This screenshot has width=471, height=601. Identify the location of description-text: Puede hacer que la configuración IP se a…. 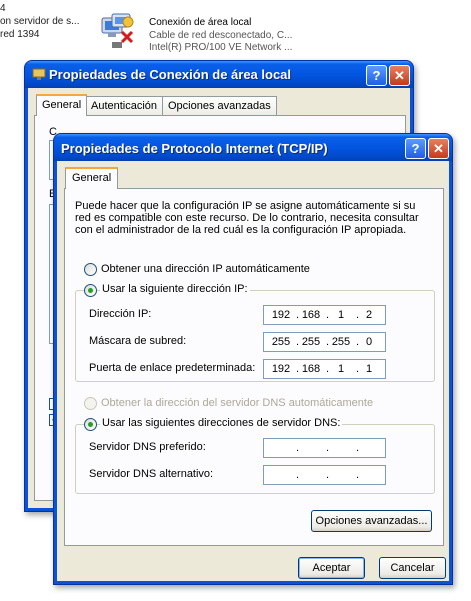
(247, 218).